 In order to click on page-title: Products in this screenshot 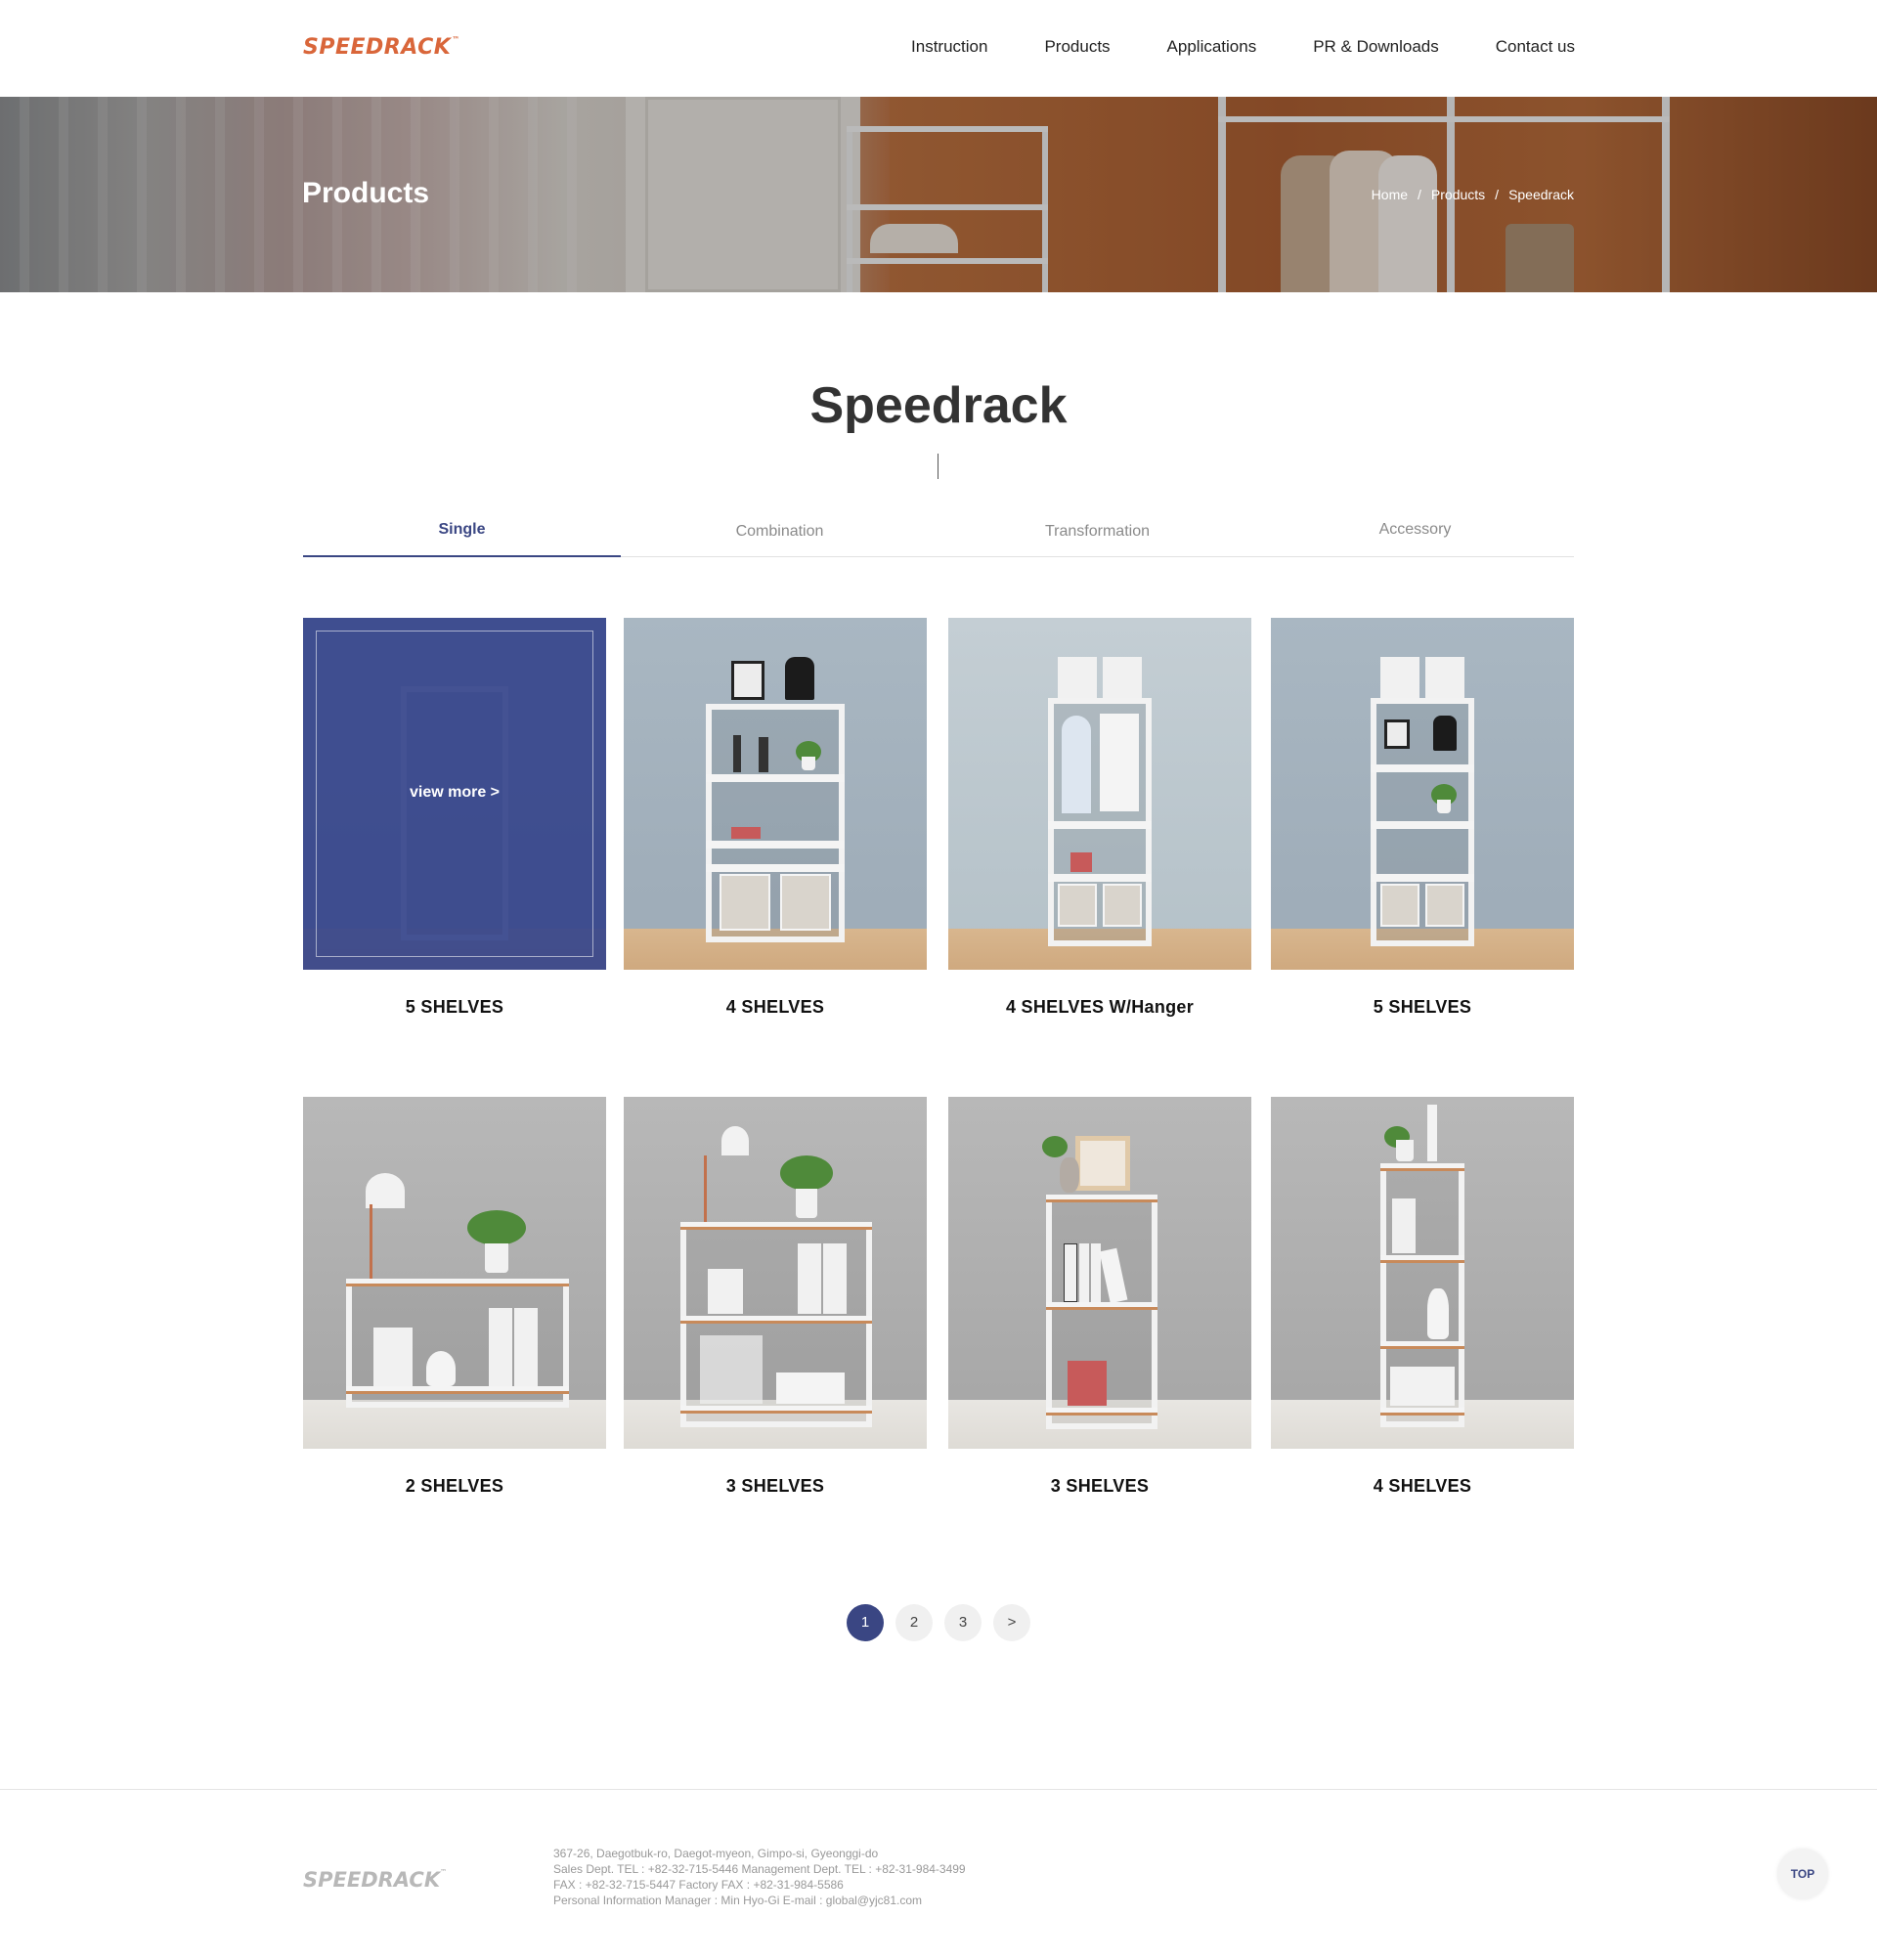, I will do `click(366, 193)`.